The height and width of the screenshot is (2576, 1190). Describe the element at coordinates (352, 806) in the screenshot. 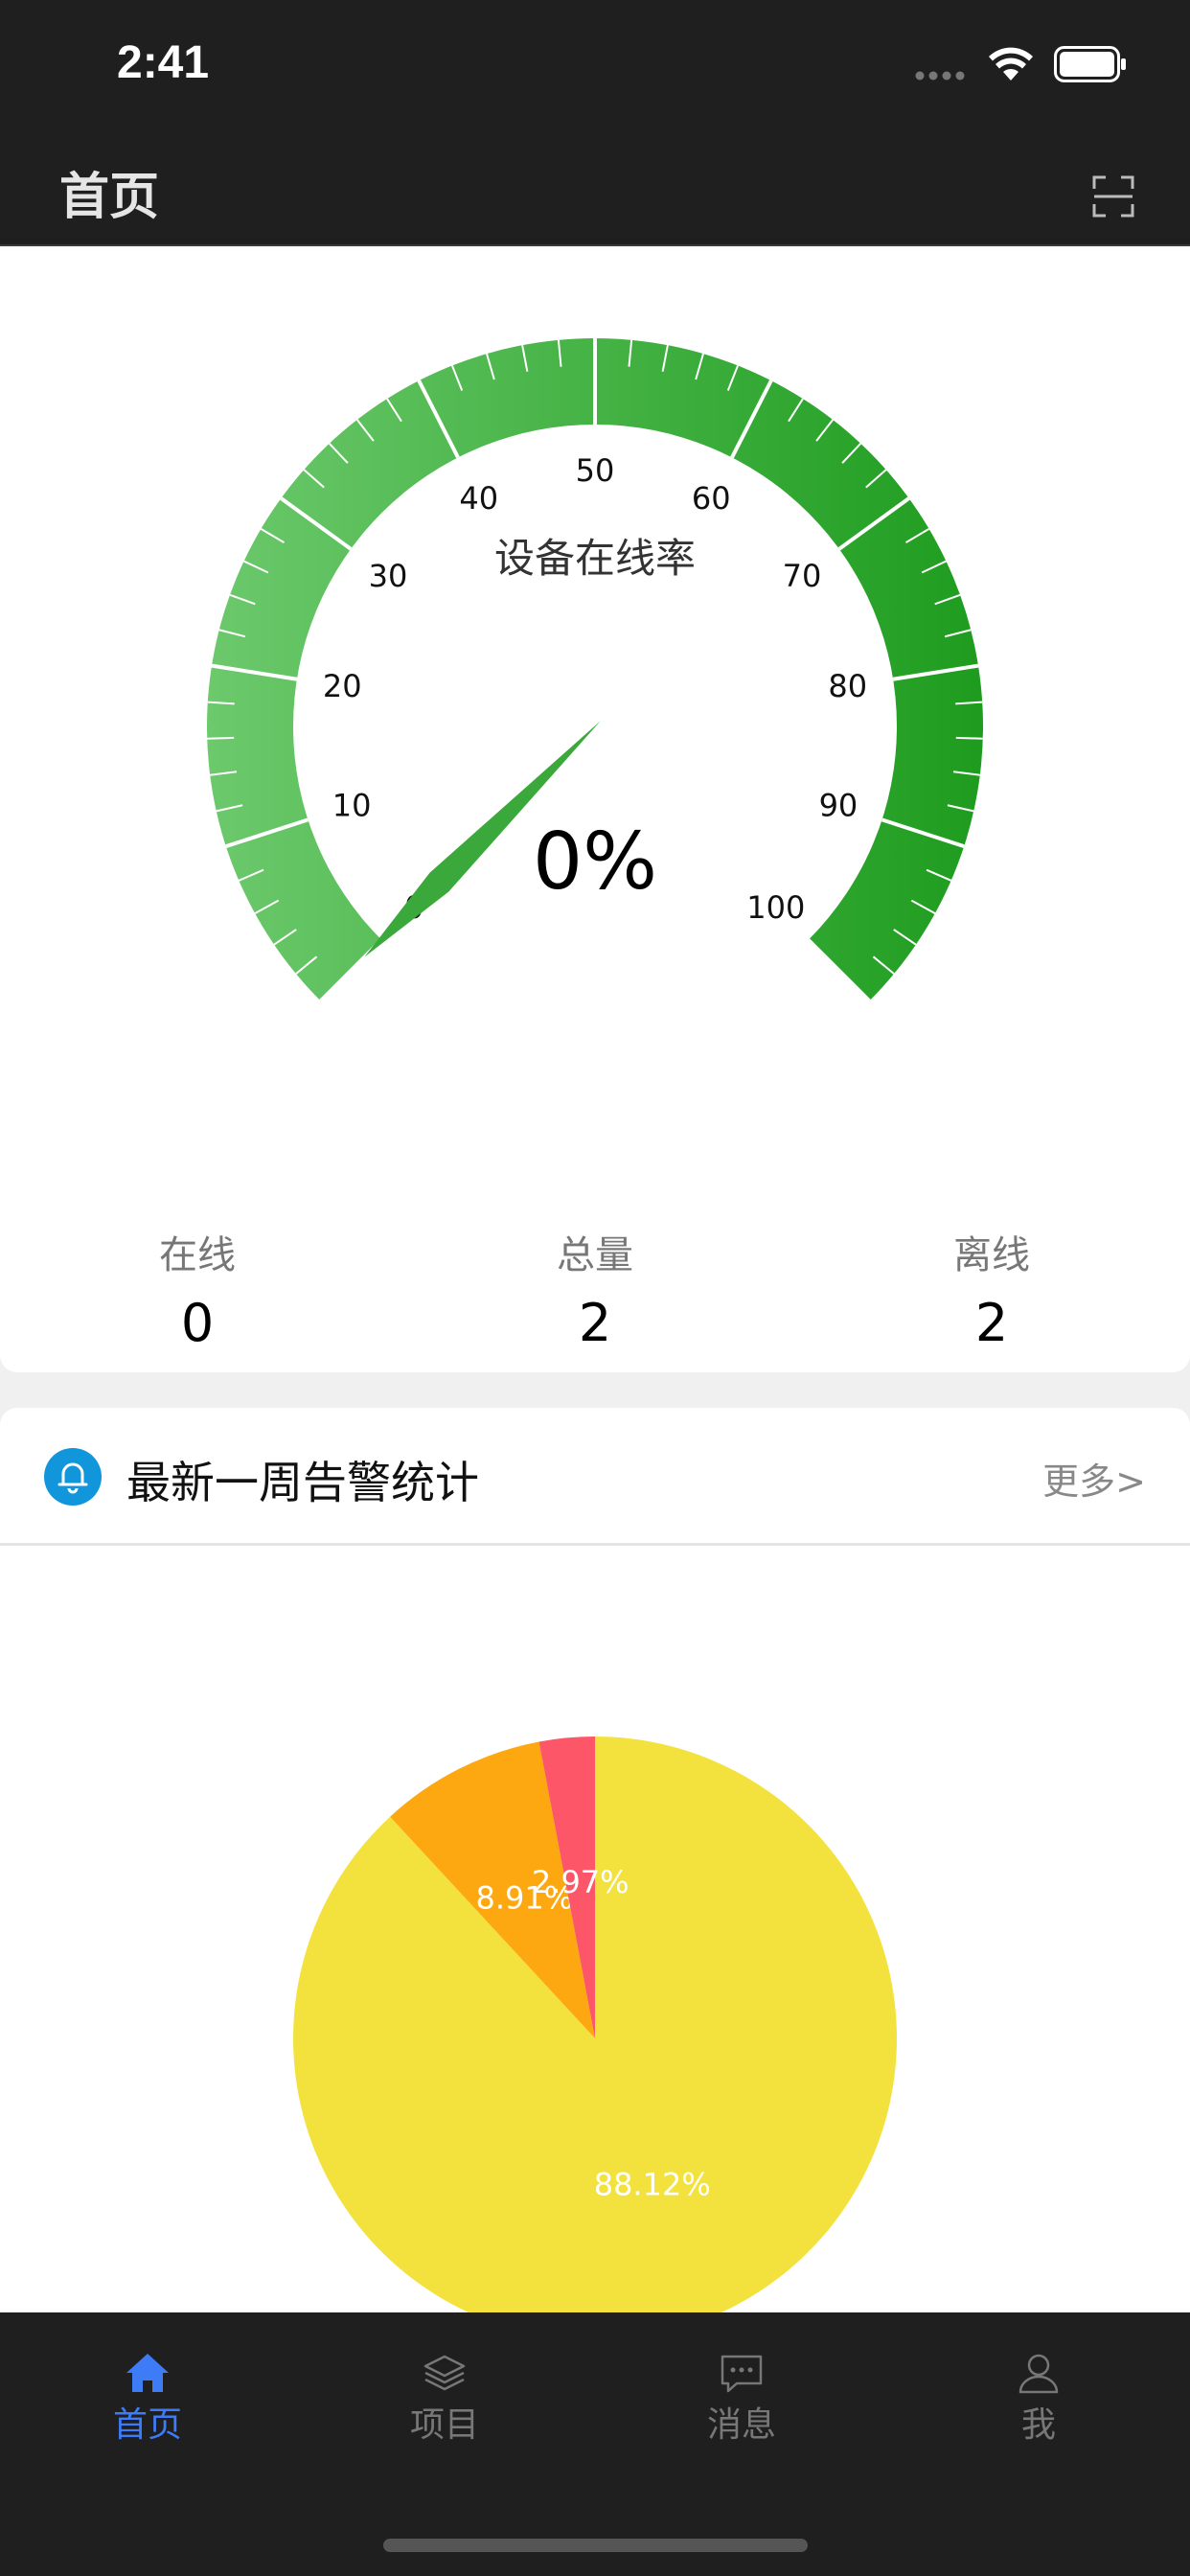

I see `gauge-tick-label: 10` at that location.